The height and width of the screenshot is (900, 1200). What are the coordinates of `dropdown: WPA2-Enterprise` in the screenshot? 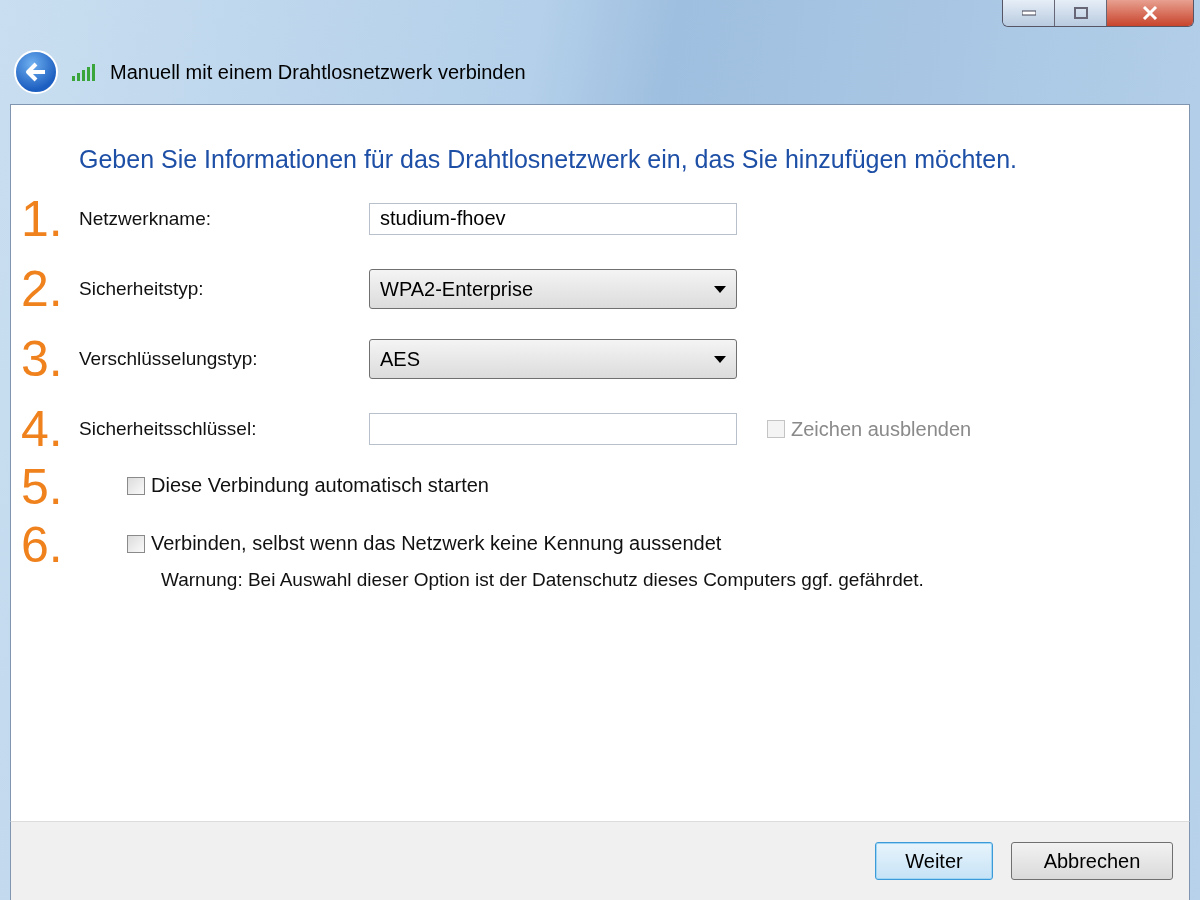 It's located at (553, 289).